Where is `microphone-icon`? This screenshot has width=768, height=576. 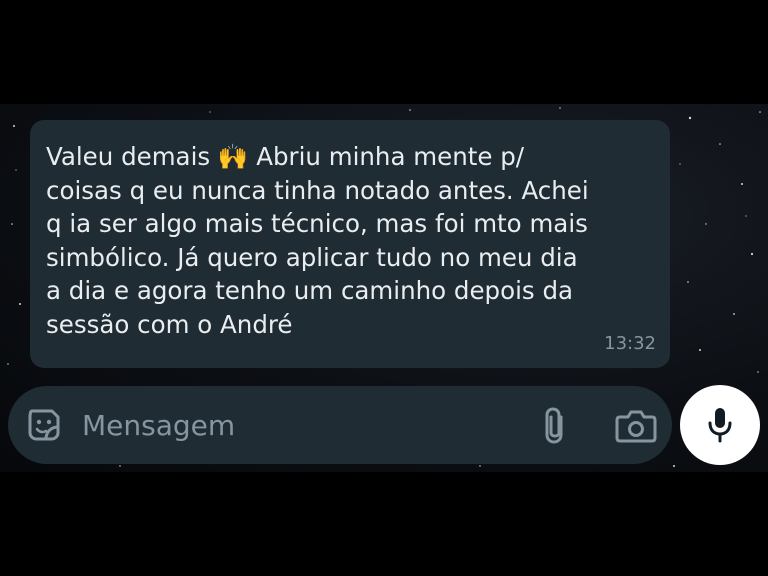 microphone-icon is located at coordinates (720, 425).